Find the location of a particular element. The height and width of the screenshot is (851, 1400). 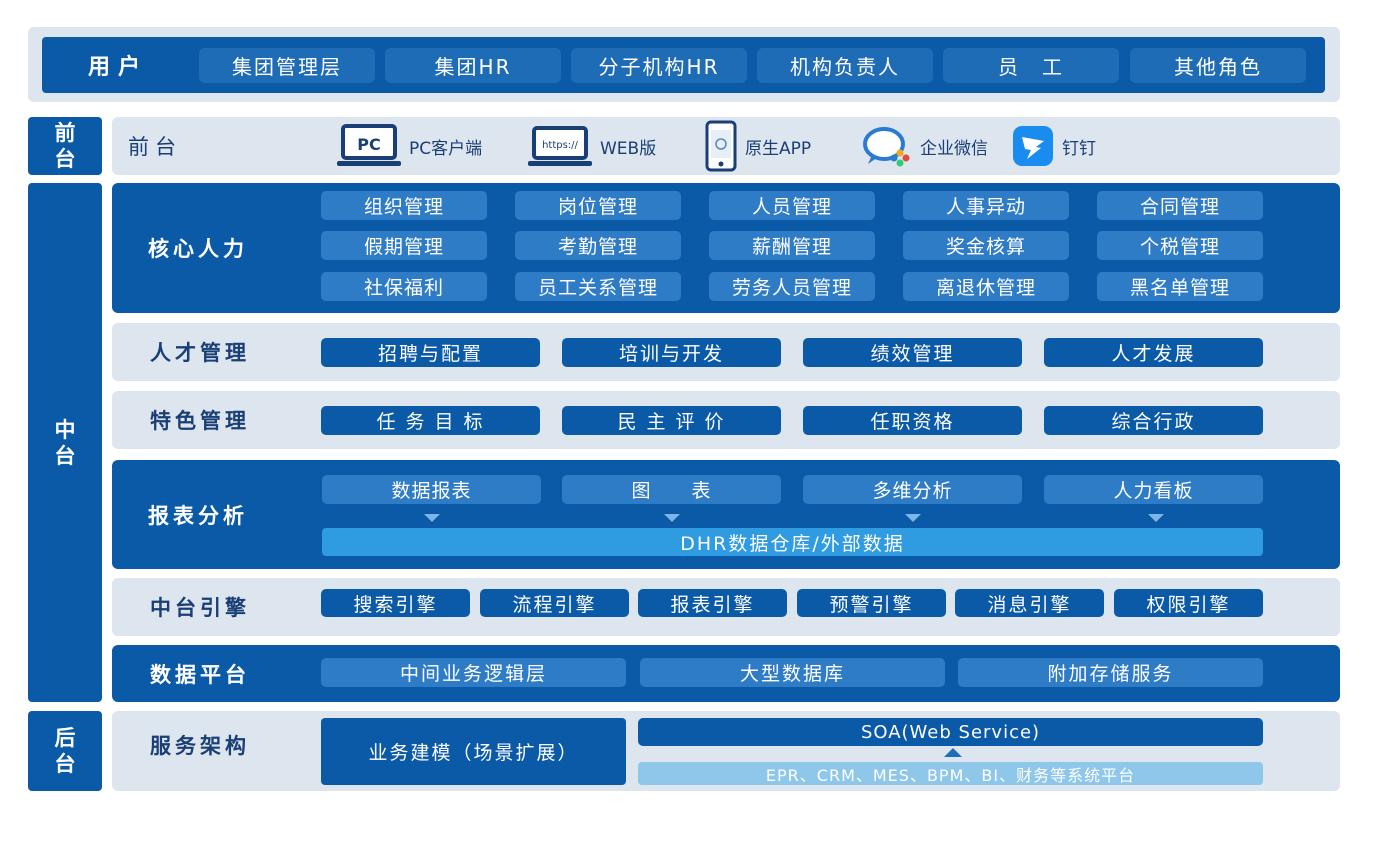

wechat-work-icon is located at coordinates (887, 146).